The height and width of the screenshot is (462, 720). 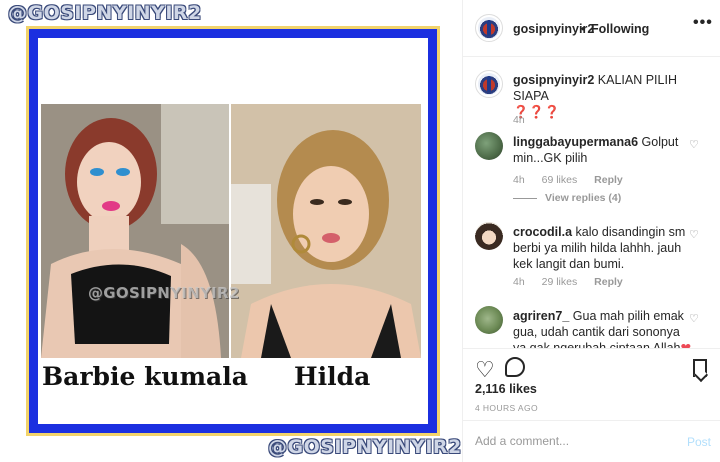 I want to click on view-replies-line, so click(x=525, y=198).